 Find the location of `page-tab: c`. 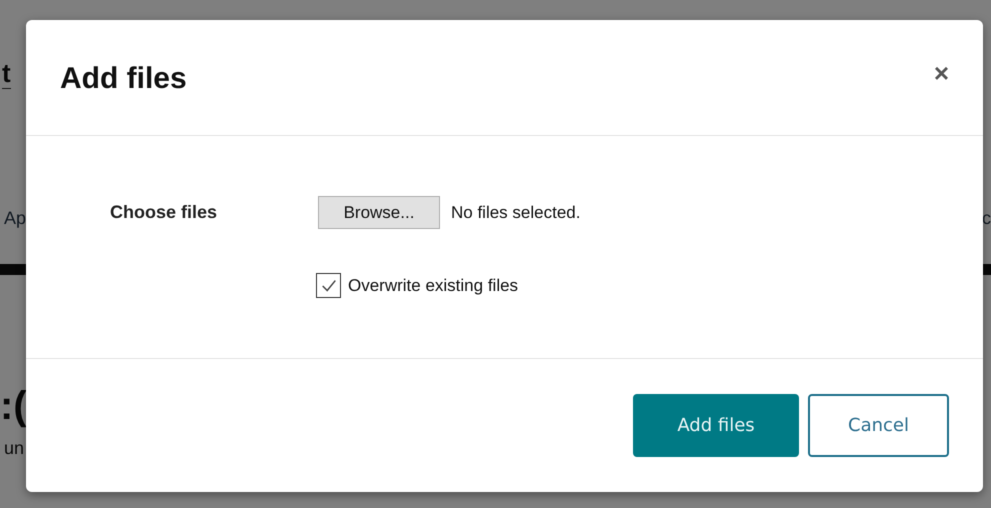

page-tab: c is located at coordinates (986, 221).